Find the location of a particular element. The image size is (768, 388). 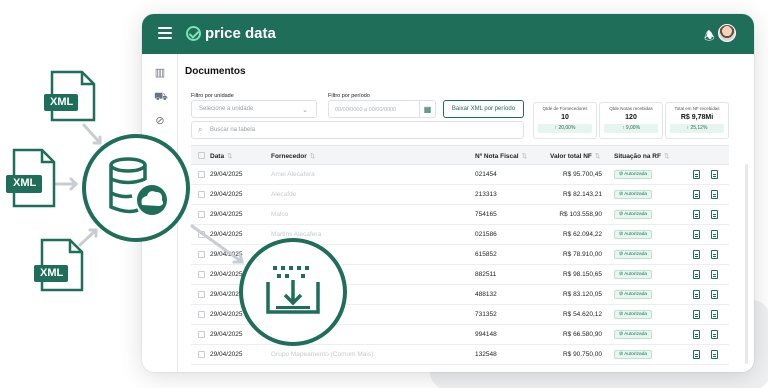

download-box-icon is located at coordinates (293, 292).